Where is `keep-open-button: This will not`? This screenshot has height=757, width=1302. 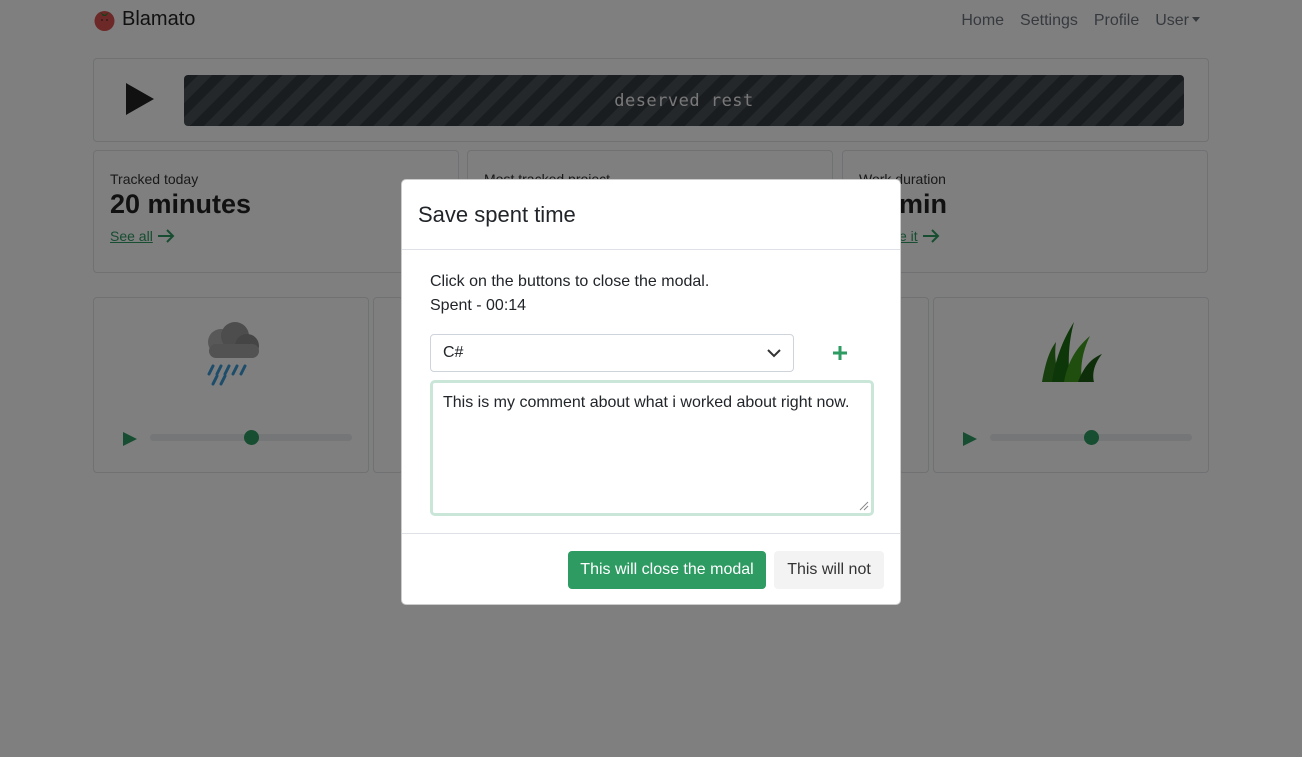
keep-open-button: This will not is located at coordinates (829, 570).